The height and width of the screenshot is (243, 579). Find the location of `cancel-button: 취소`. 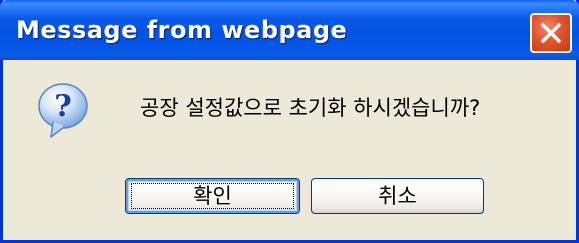

cancel-button: 취소 is located at coordinates (397, 196).